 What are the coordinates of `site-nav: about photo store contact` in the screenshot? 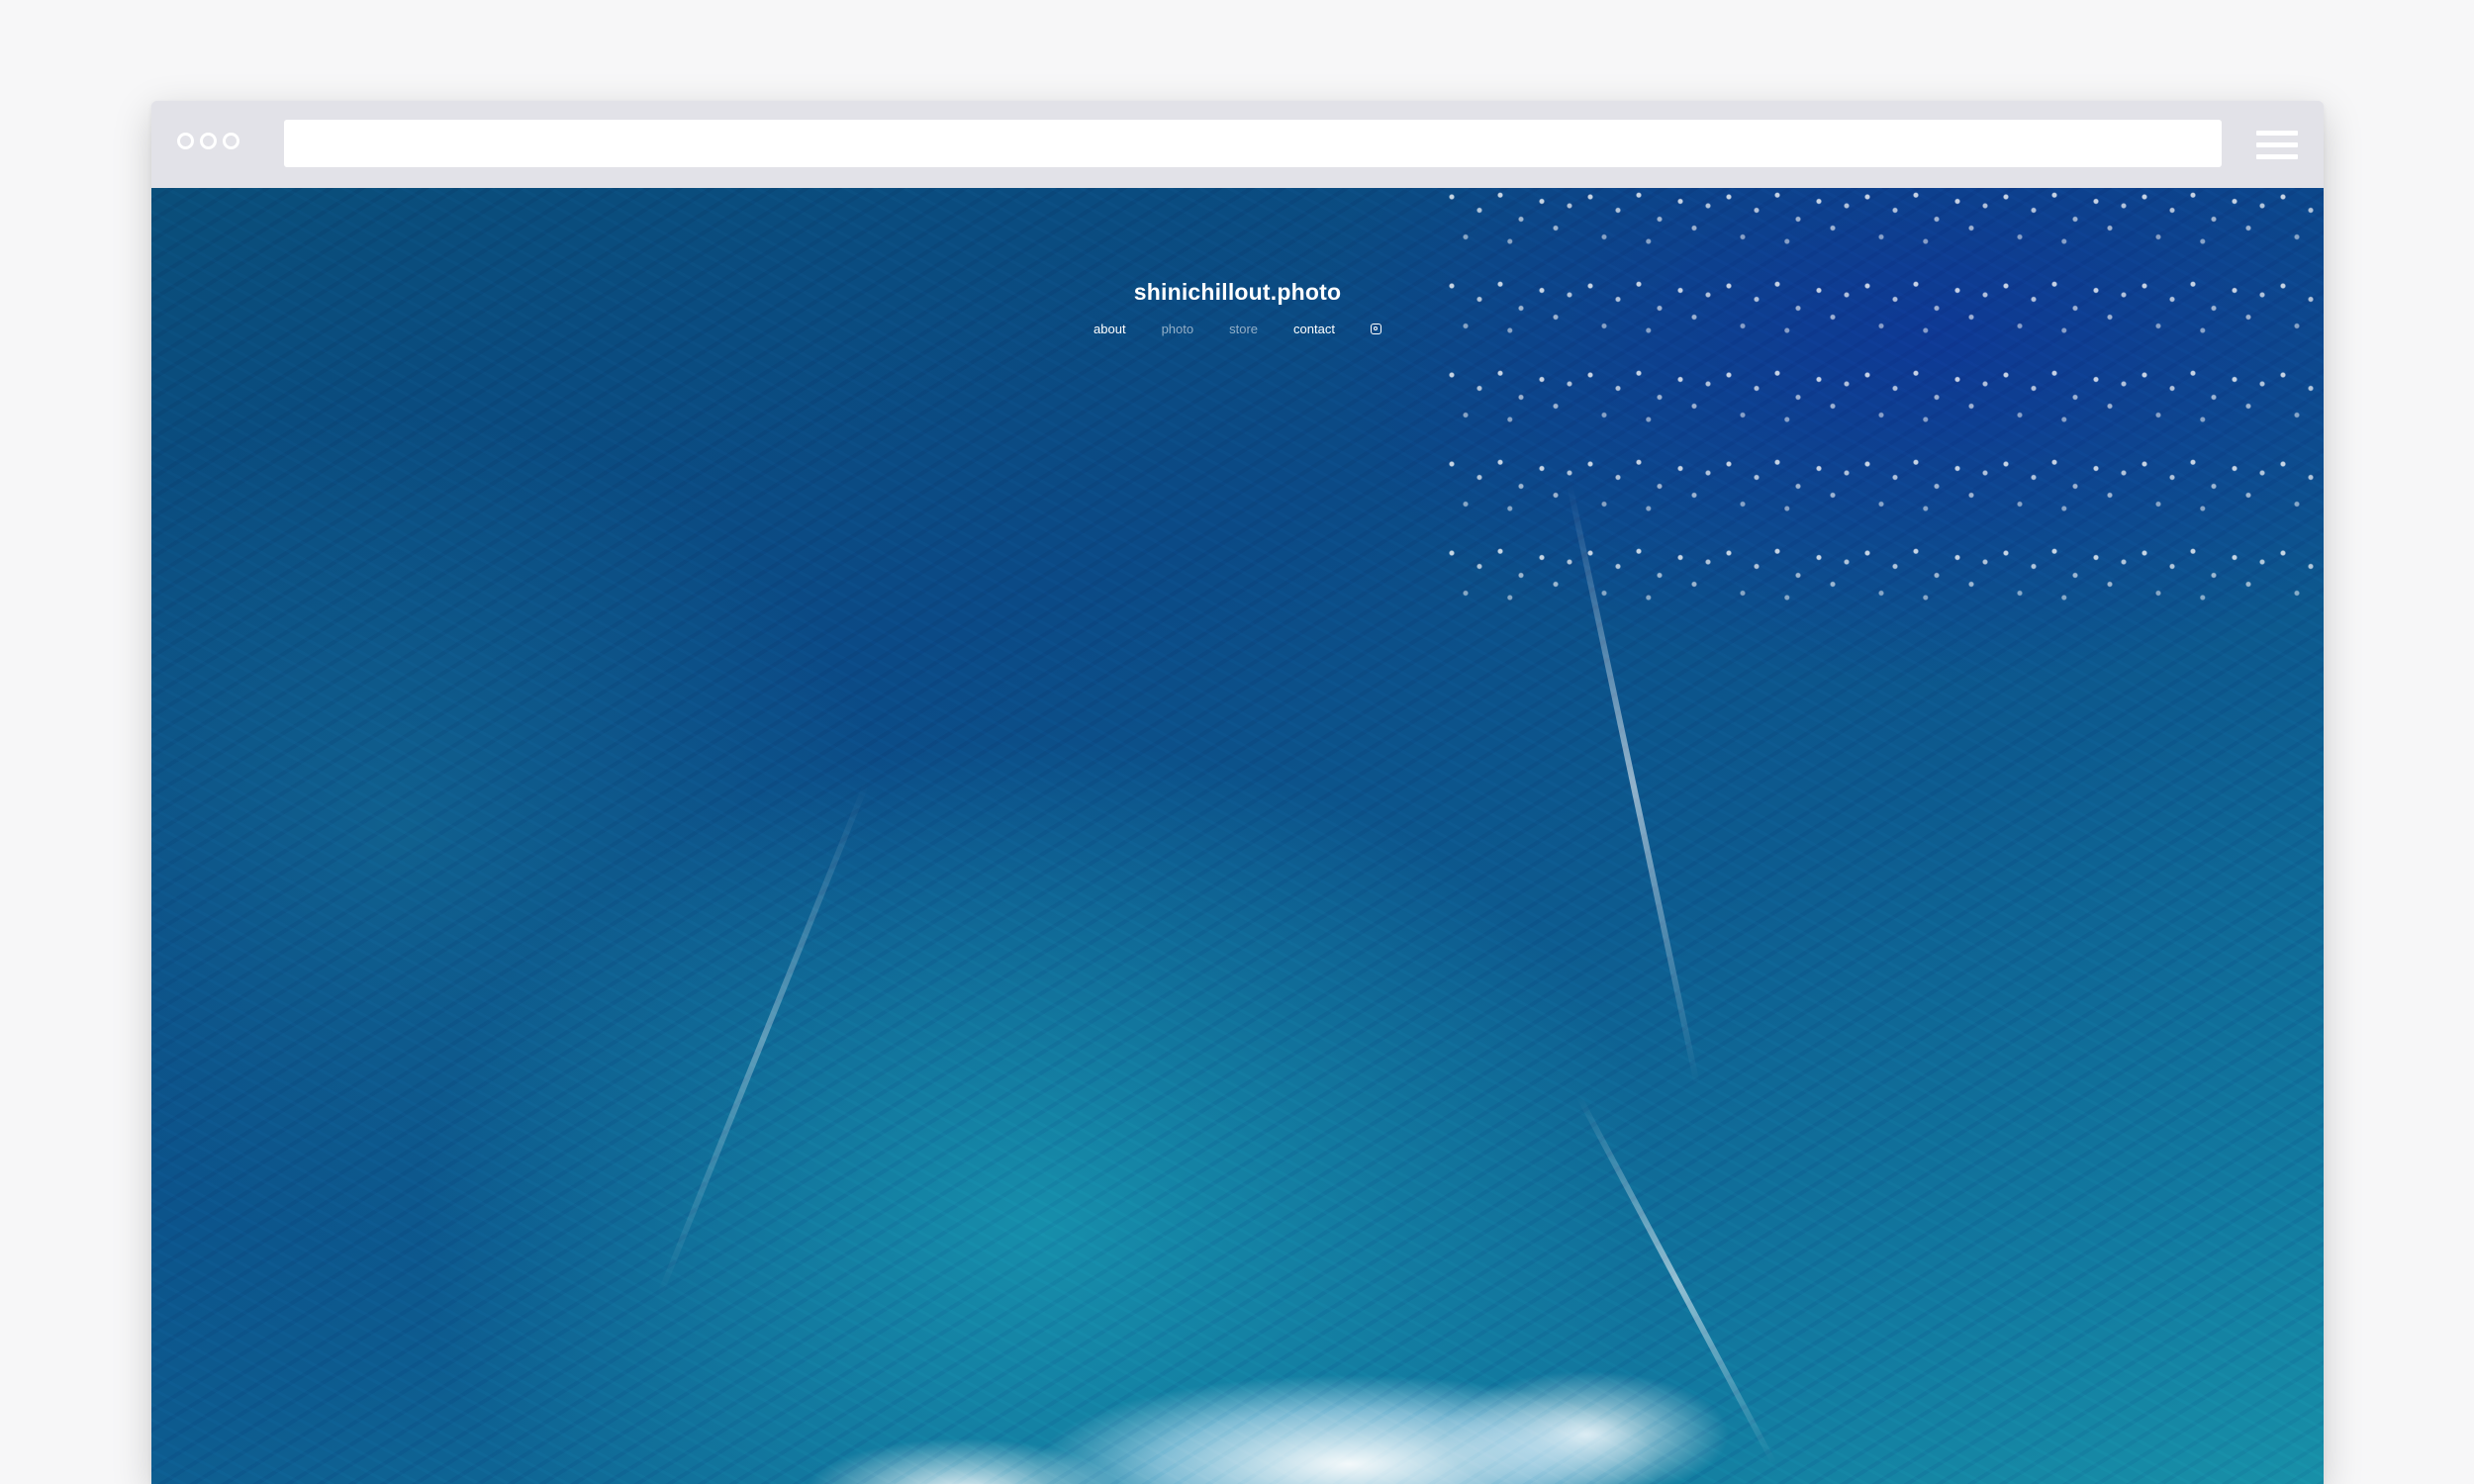 It's located at (1237, 329).